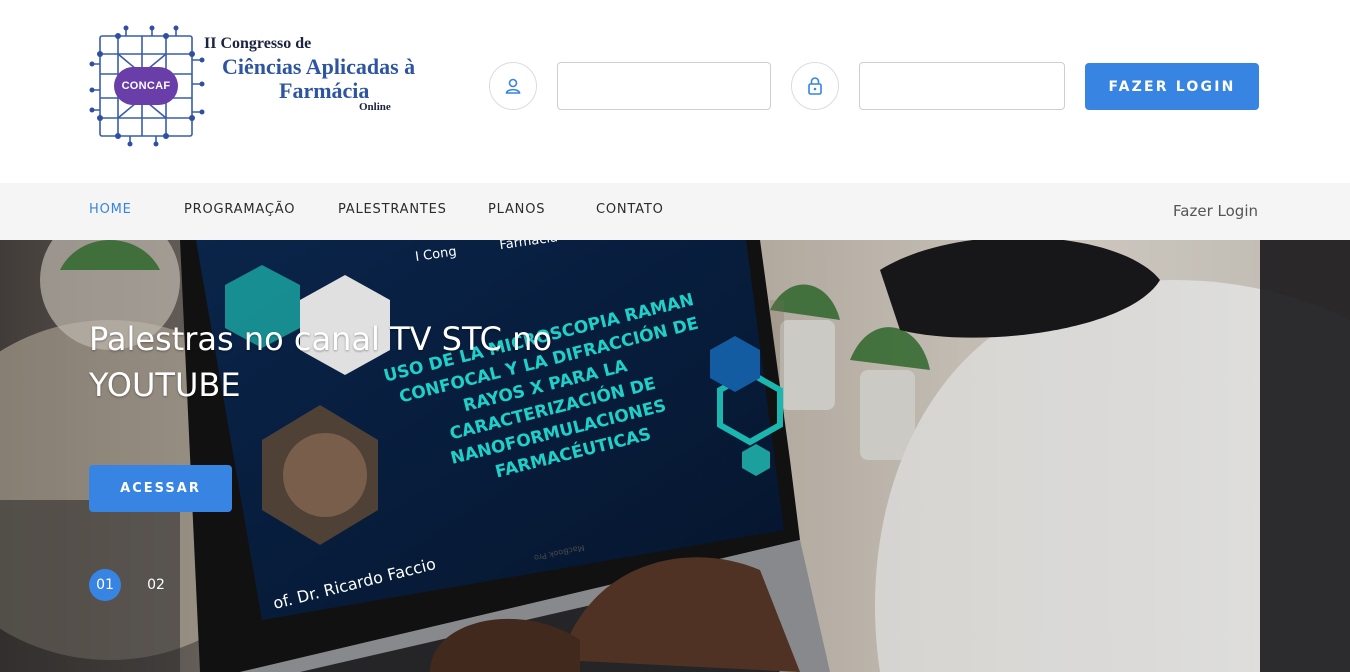 The image size is (1350, 672). Describe the element at coordinates (258, 43) in the screenshot. I see `logo-text-line1: II Congresso de` at that location.